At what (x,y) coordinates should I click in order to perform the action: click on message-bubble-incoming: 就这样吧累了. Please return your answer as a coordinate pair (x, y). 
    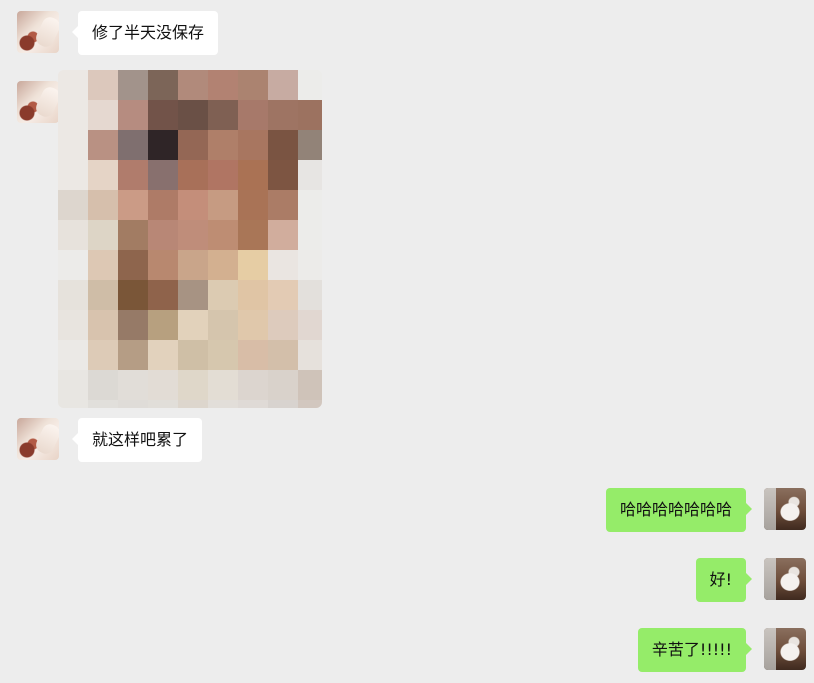
    Looking at the image, I should click on (137, 440).